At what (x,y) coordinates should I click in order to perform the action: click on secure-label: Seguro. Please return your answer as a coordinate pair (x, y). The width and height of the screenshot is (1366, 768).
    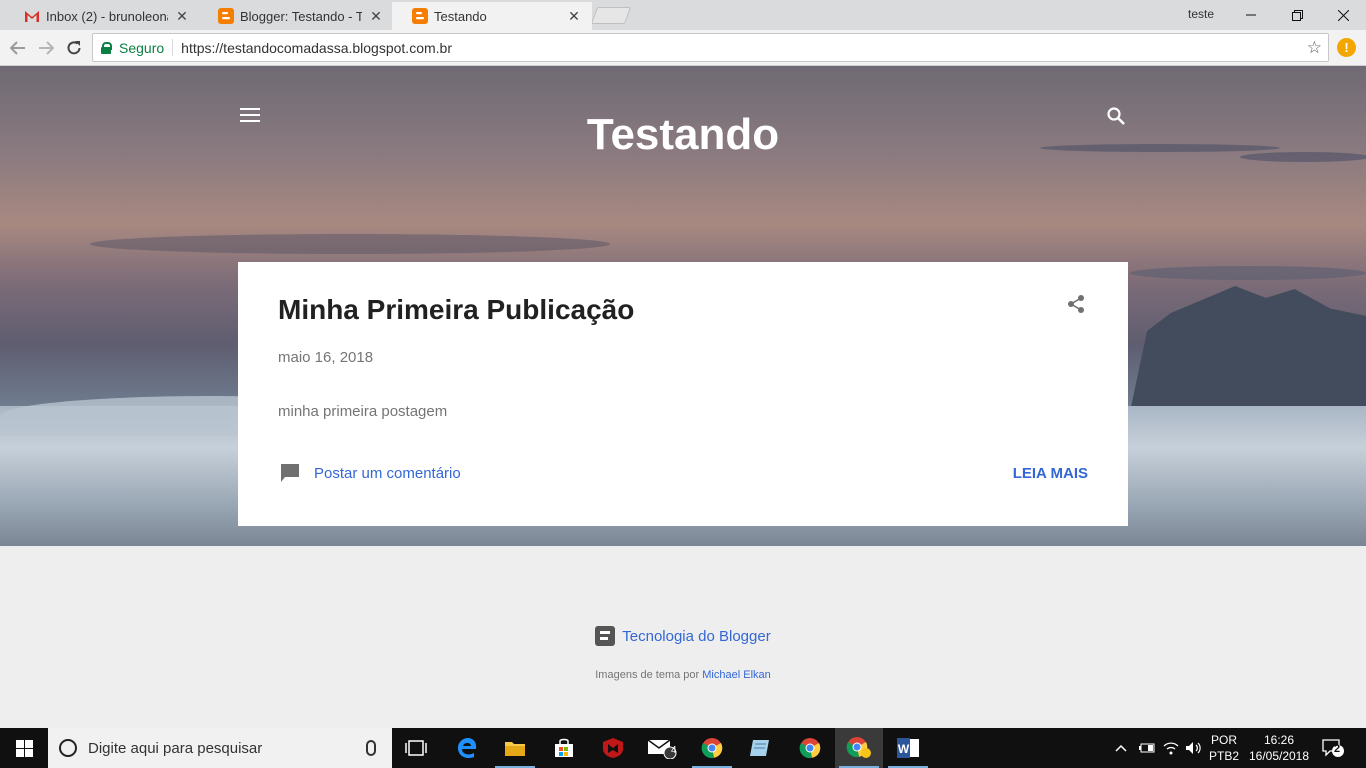
    Looking at the image, I should click on (142, 47).